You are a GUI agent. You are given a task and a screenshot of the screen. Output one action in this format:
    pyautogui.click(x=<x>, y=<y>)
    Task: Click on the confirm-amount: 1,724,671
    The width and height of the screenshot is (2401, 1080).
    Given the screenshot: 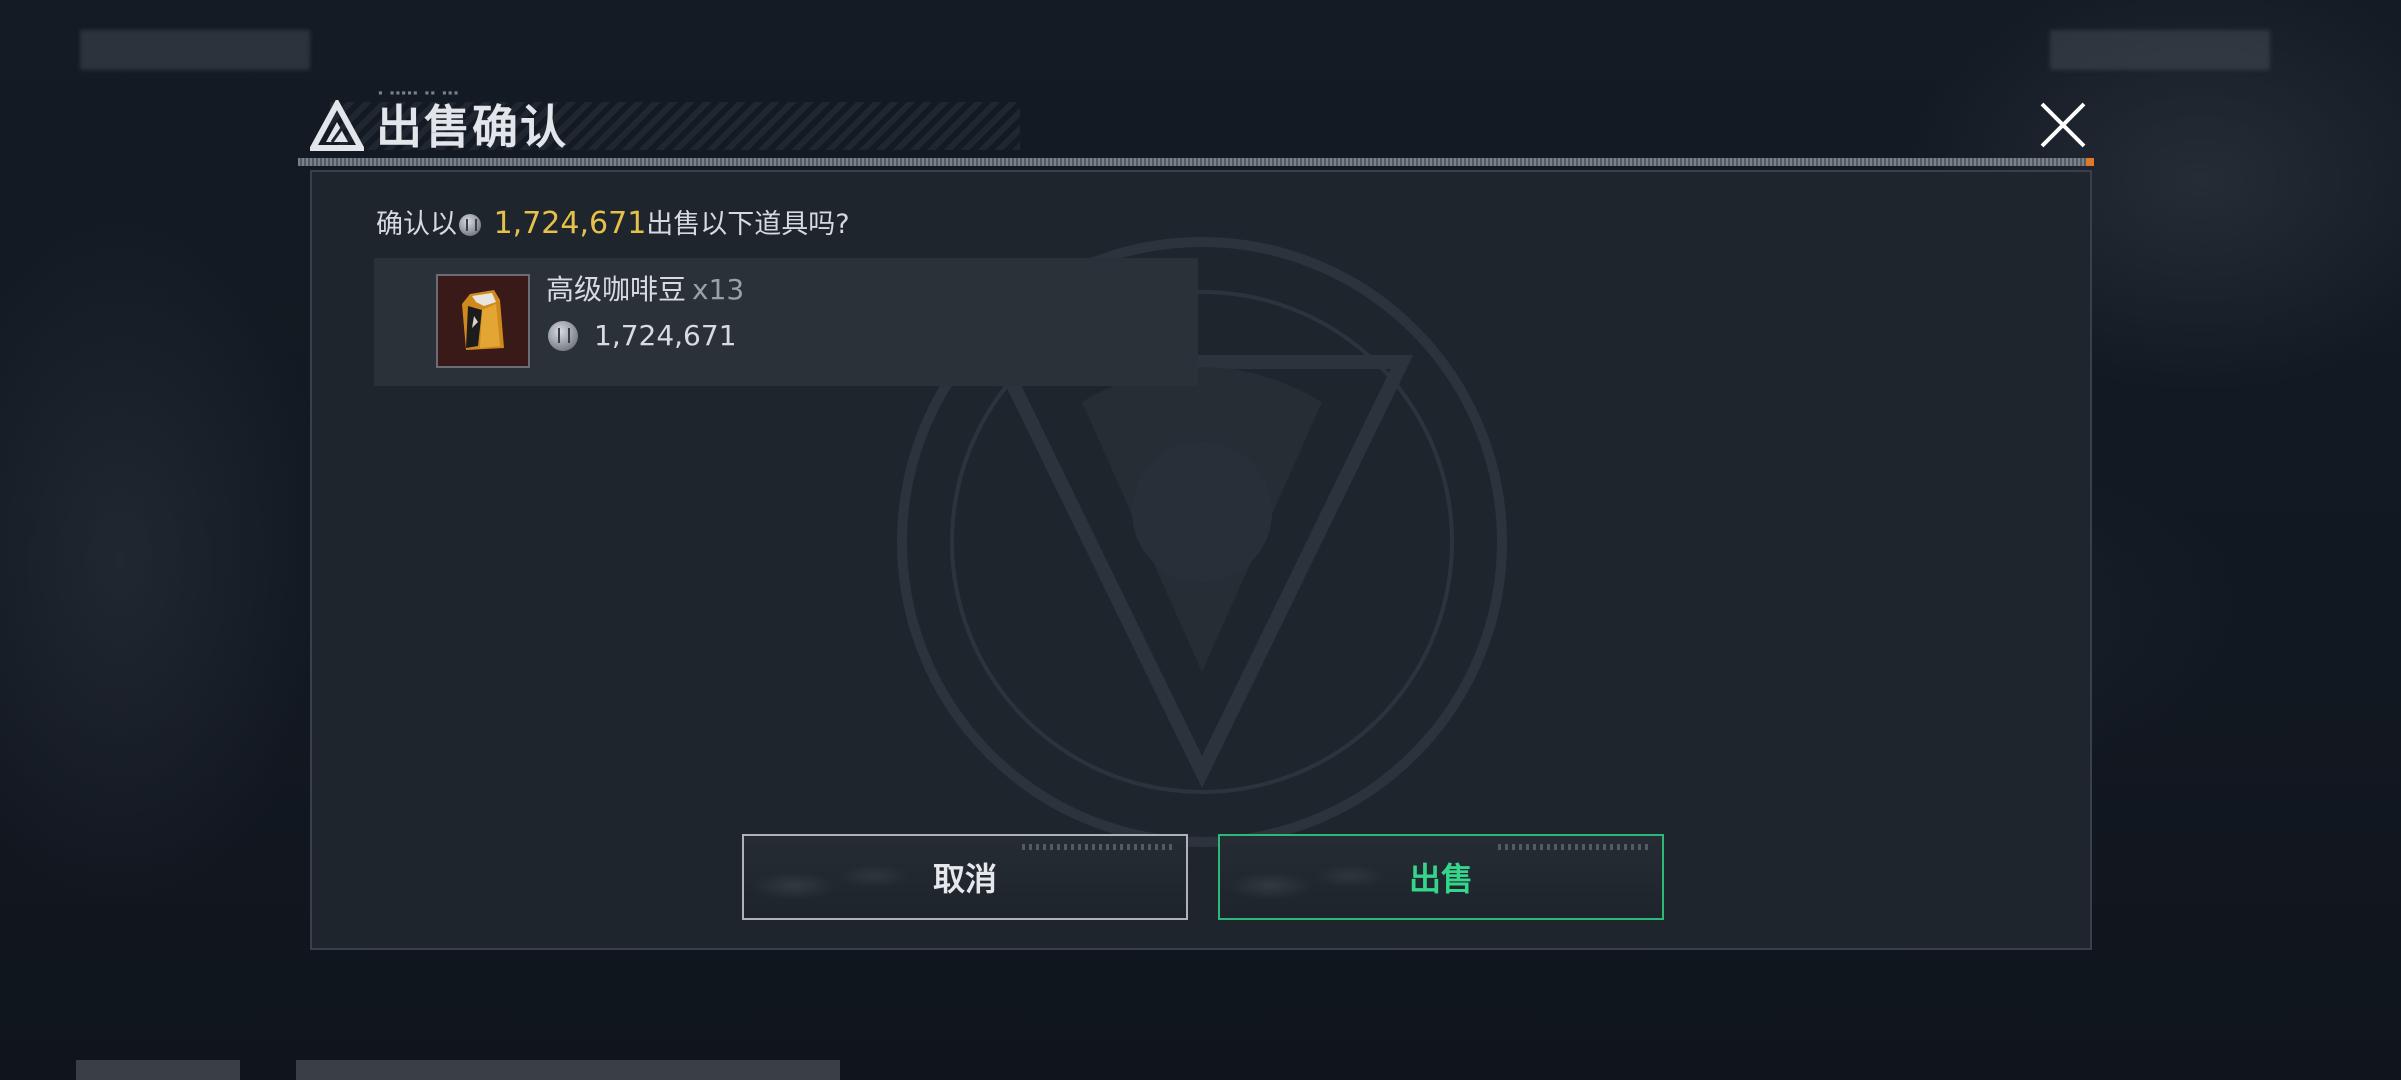 What is the action you would take?
    pyautogui.click(x=570, y=223)
    